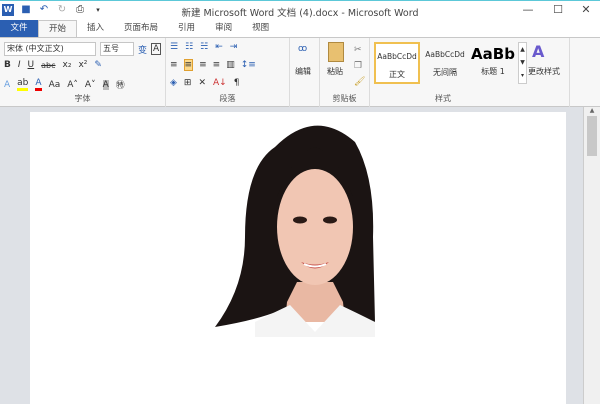 The width and height of the screenshot is (600, 412). What do you see at coordinates (359, 50) in the screenshot?
I see `cut-icon: ✂` at bounding box center [359, 50].